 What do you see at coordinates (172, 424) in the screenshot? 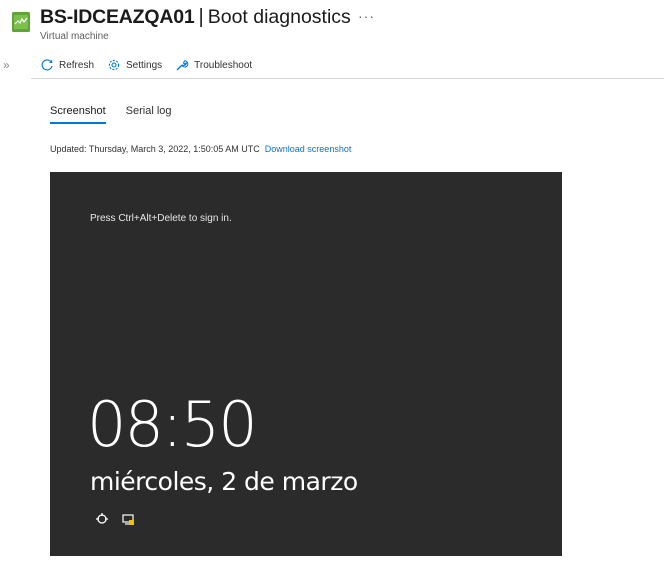
I see `lock-screen-time: 08:50` at bounding box center [172, 424].